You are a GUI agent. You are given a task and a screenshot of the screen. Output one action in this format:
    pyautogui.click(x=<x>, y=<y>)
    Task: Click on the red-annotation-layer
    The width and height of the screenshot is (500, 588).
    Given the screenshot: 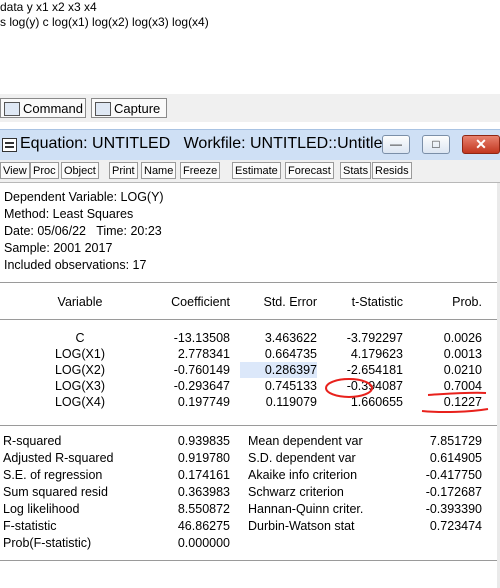 What is the action you would take?
    pyautogui.click(x=407, y=396)
    